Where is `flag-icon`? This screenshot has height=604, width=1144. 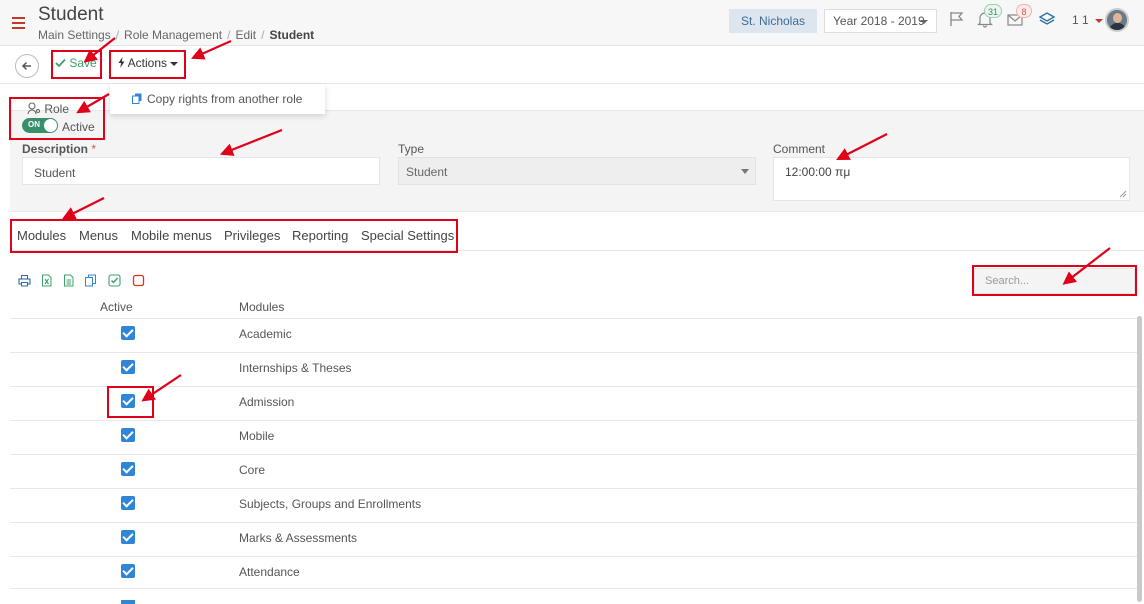 flag-icon is located at coordinates (957, 19).